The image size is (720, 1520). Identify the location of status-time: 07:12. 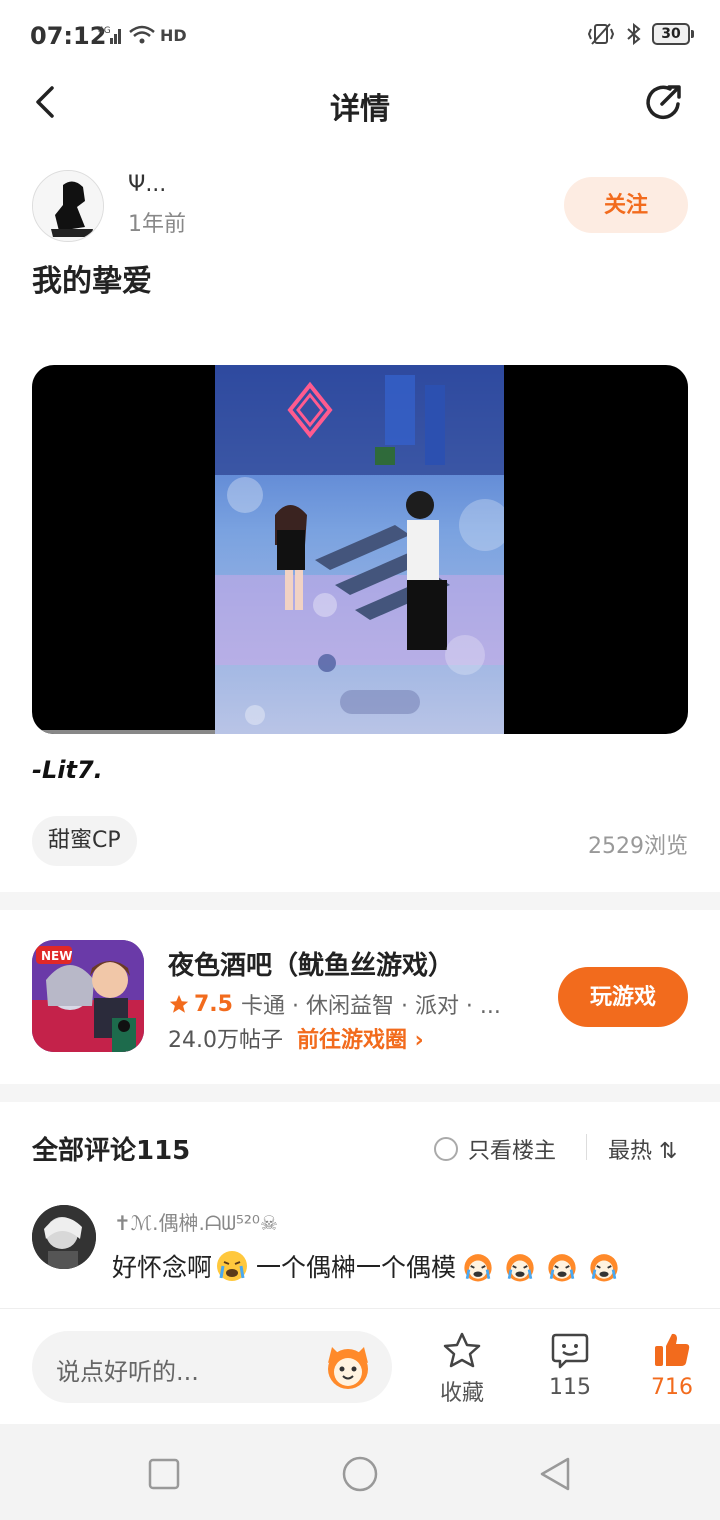
(68, 36).